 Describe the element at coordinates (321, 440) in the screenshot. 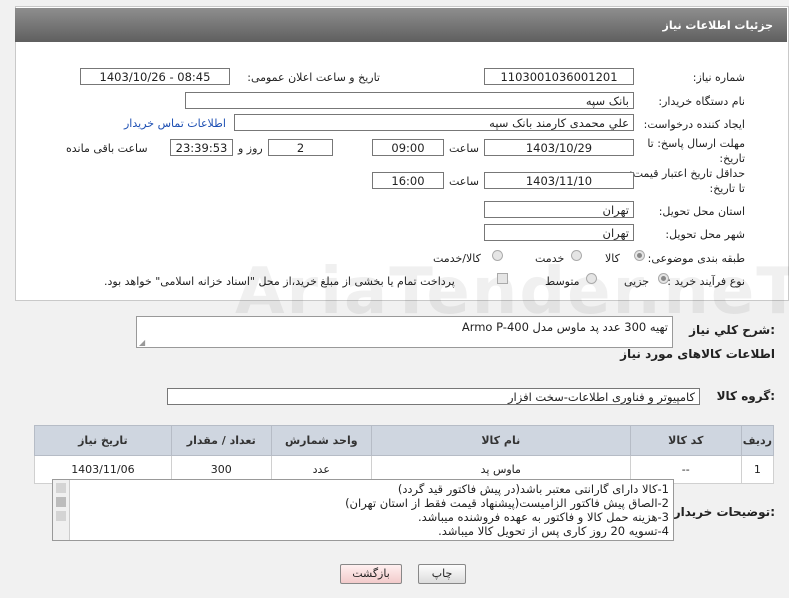

I see `col-unit-header: واحد شمارش` at that location.